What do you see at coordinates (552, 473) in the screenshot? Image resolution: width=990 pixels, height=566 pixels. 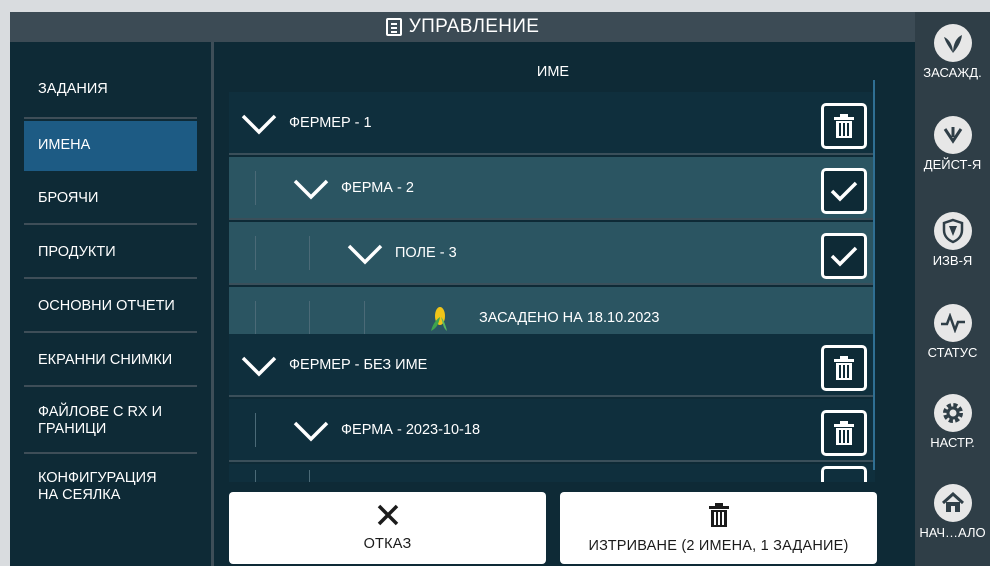 I see `tree-row-partial` at bounding box center [552, 473].